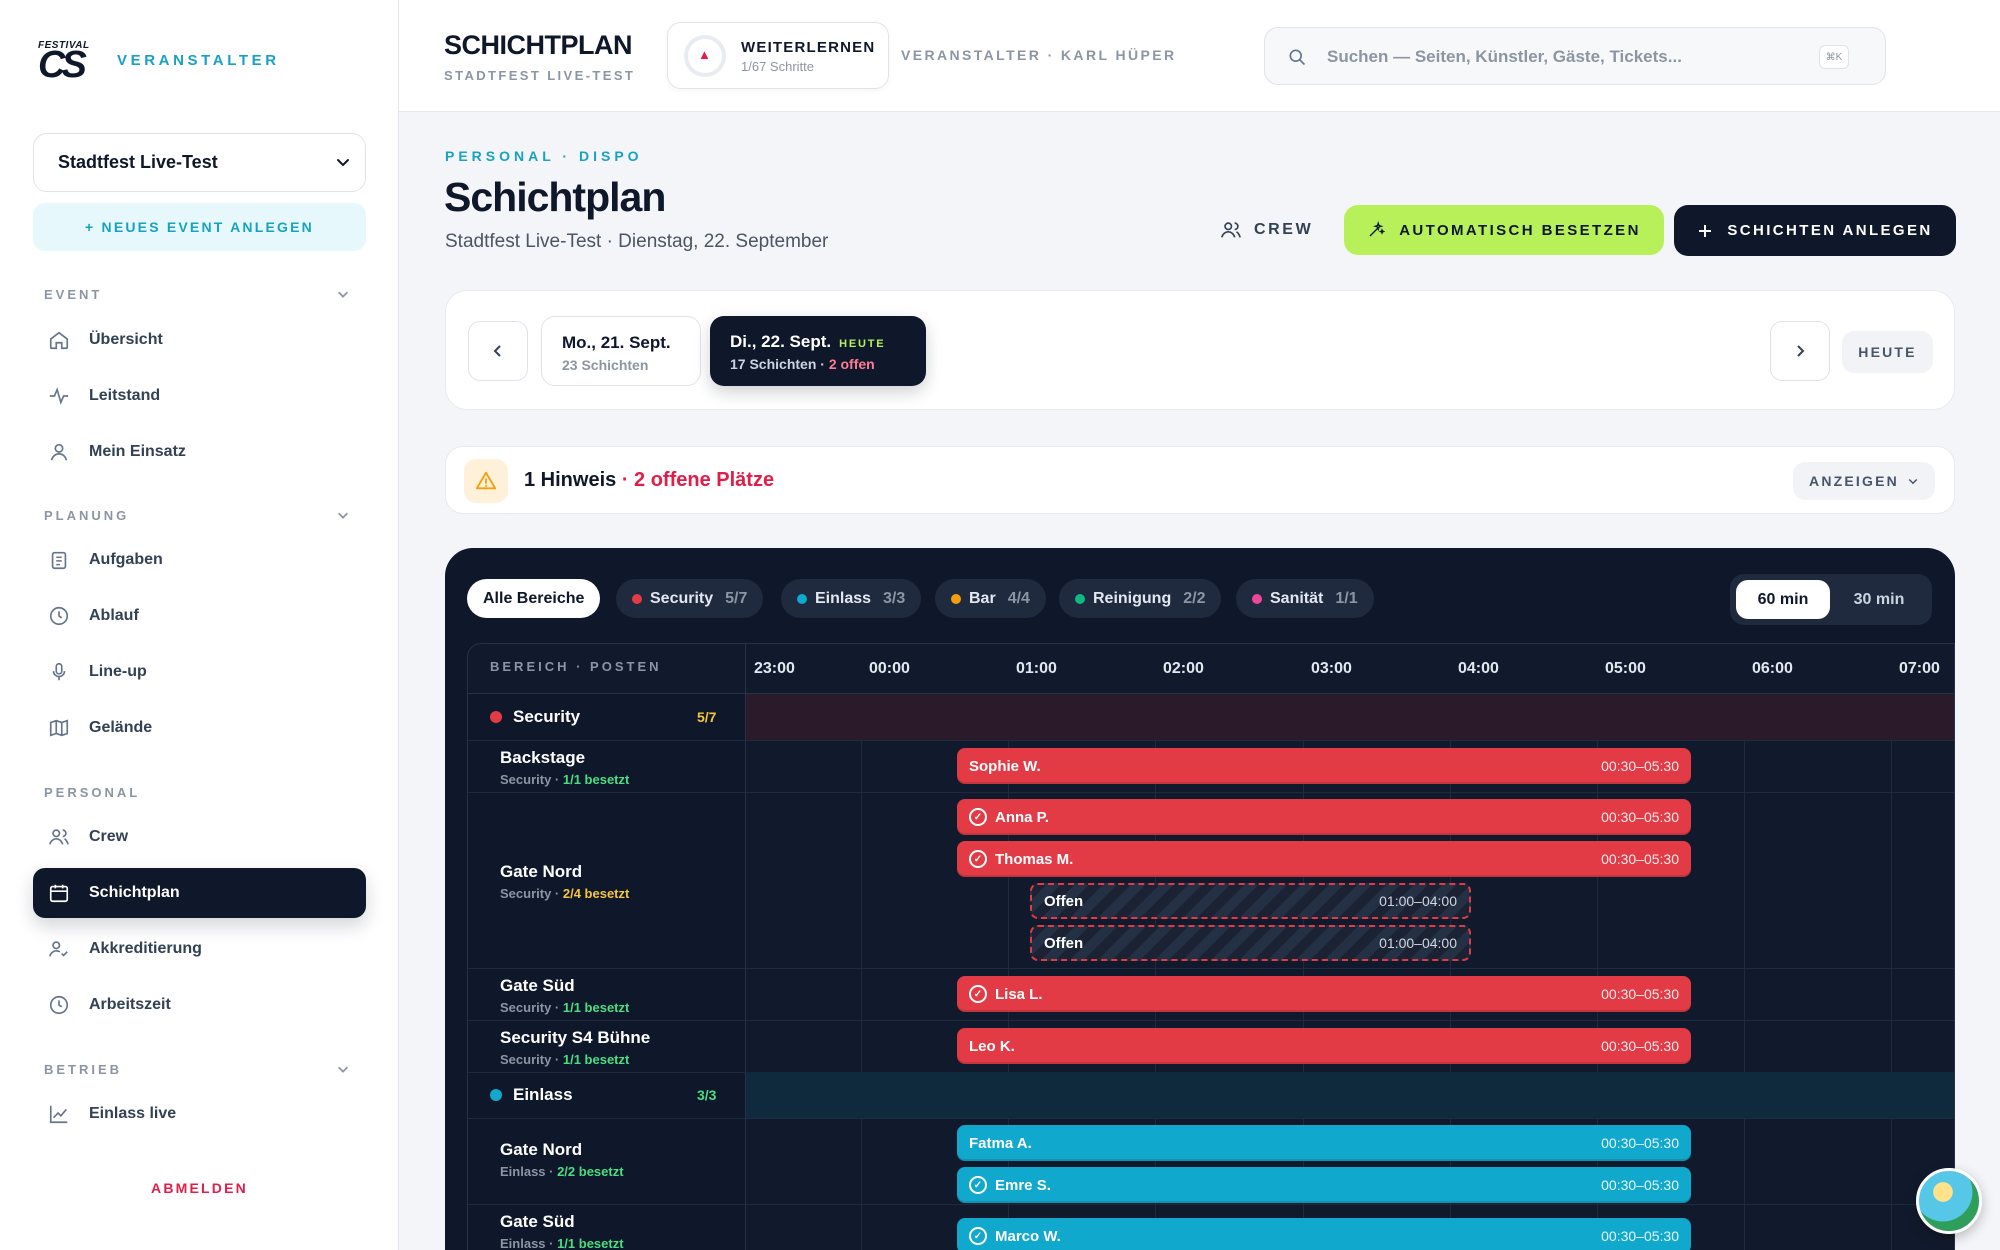 Image resolution: width=2000 pixels, height=1250 pixels. I want to click on assistant-avatar, so click(1949, 1201).